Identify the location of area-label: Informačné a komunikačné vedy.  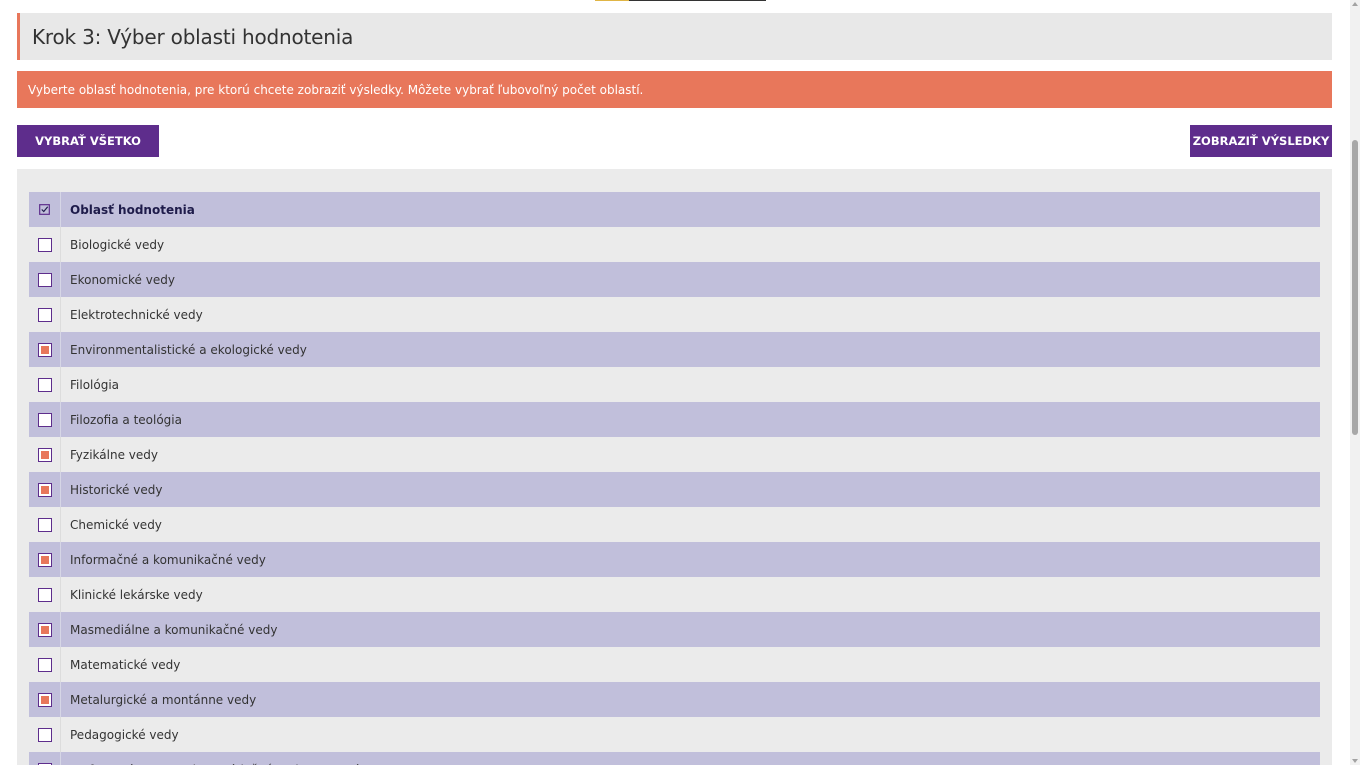
(168, 559).